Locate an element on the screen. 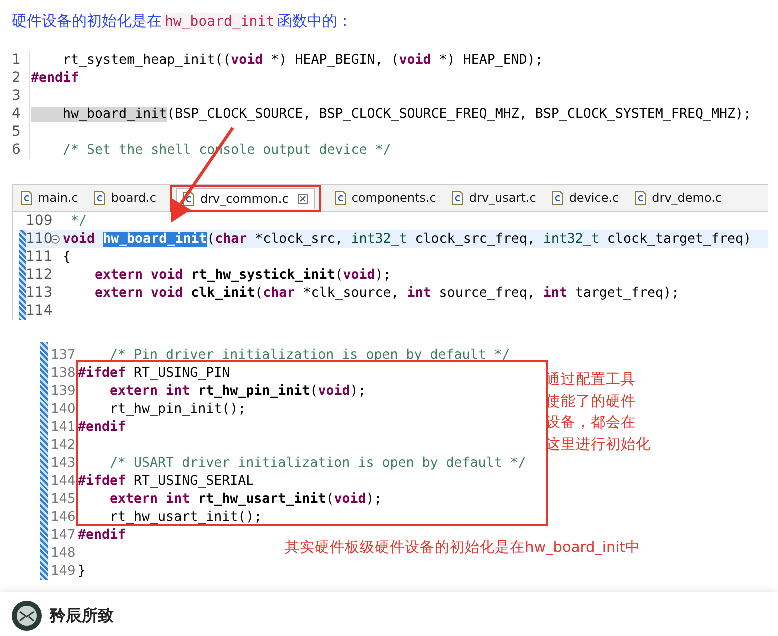 The image size is (778, 636). line-number: 111 is located at coordinates (38, 257).